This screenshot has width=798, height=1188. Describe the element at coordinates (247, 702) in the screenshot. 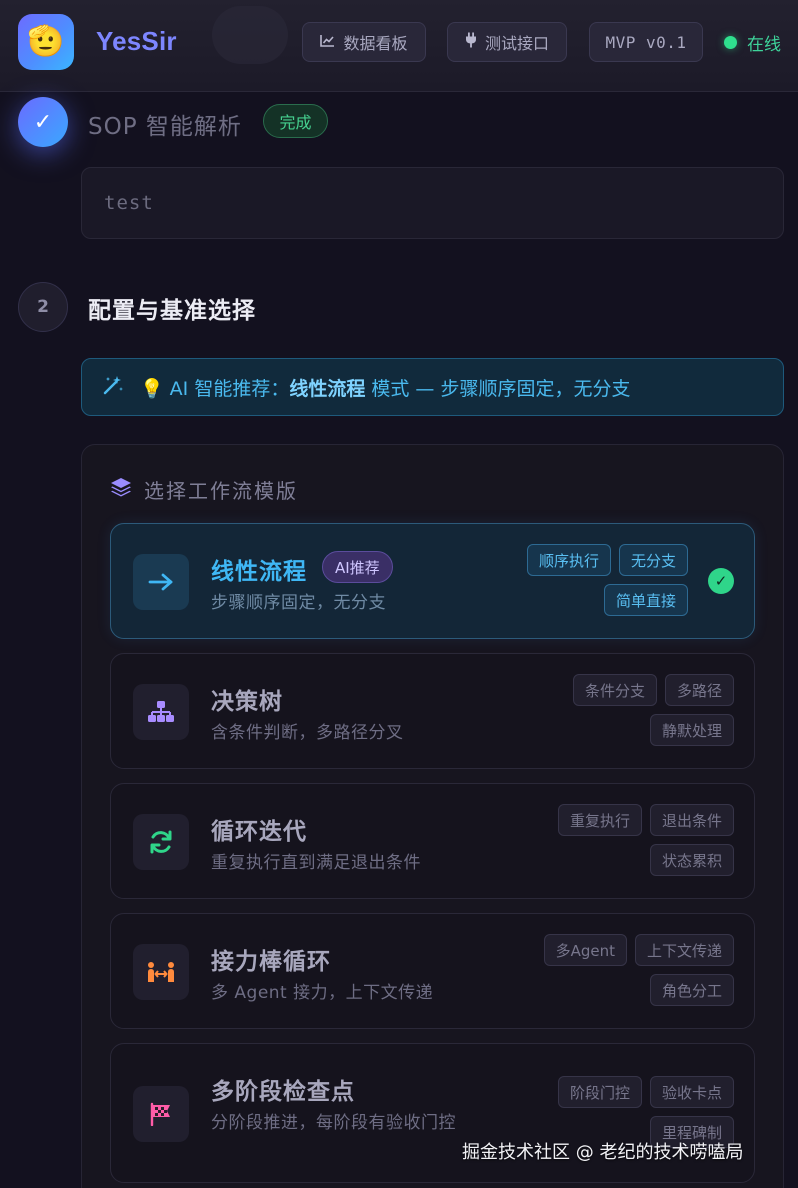

I see `template-title: 决策树` at that location.